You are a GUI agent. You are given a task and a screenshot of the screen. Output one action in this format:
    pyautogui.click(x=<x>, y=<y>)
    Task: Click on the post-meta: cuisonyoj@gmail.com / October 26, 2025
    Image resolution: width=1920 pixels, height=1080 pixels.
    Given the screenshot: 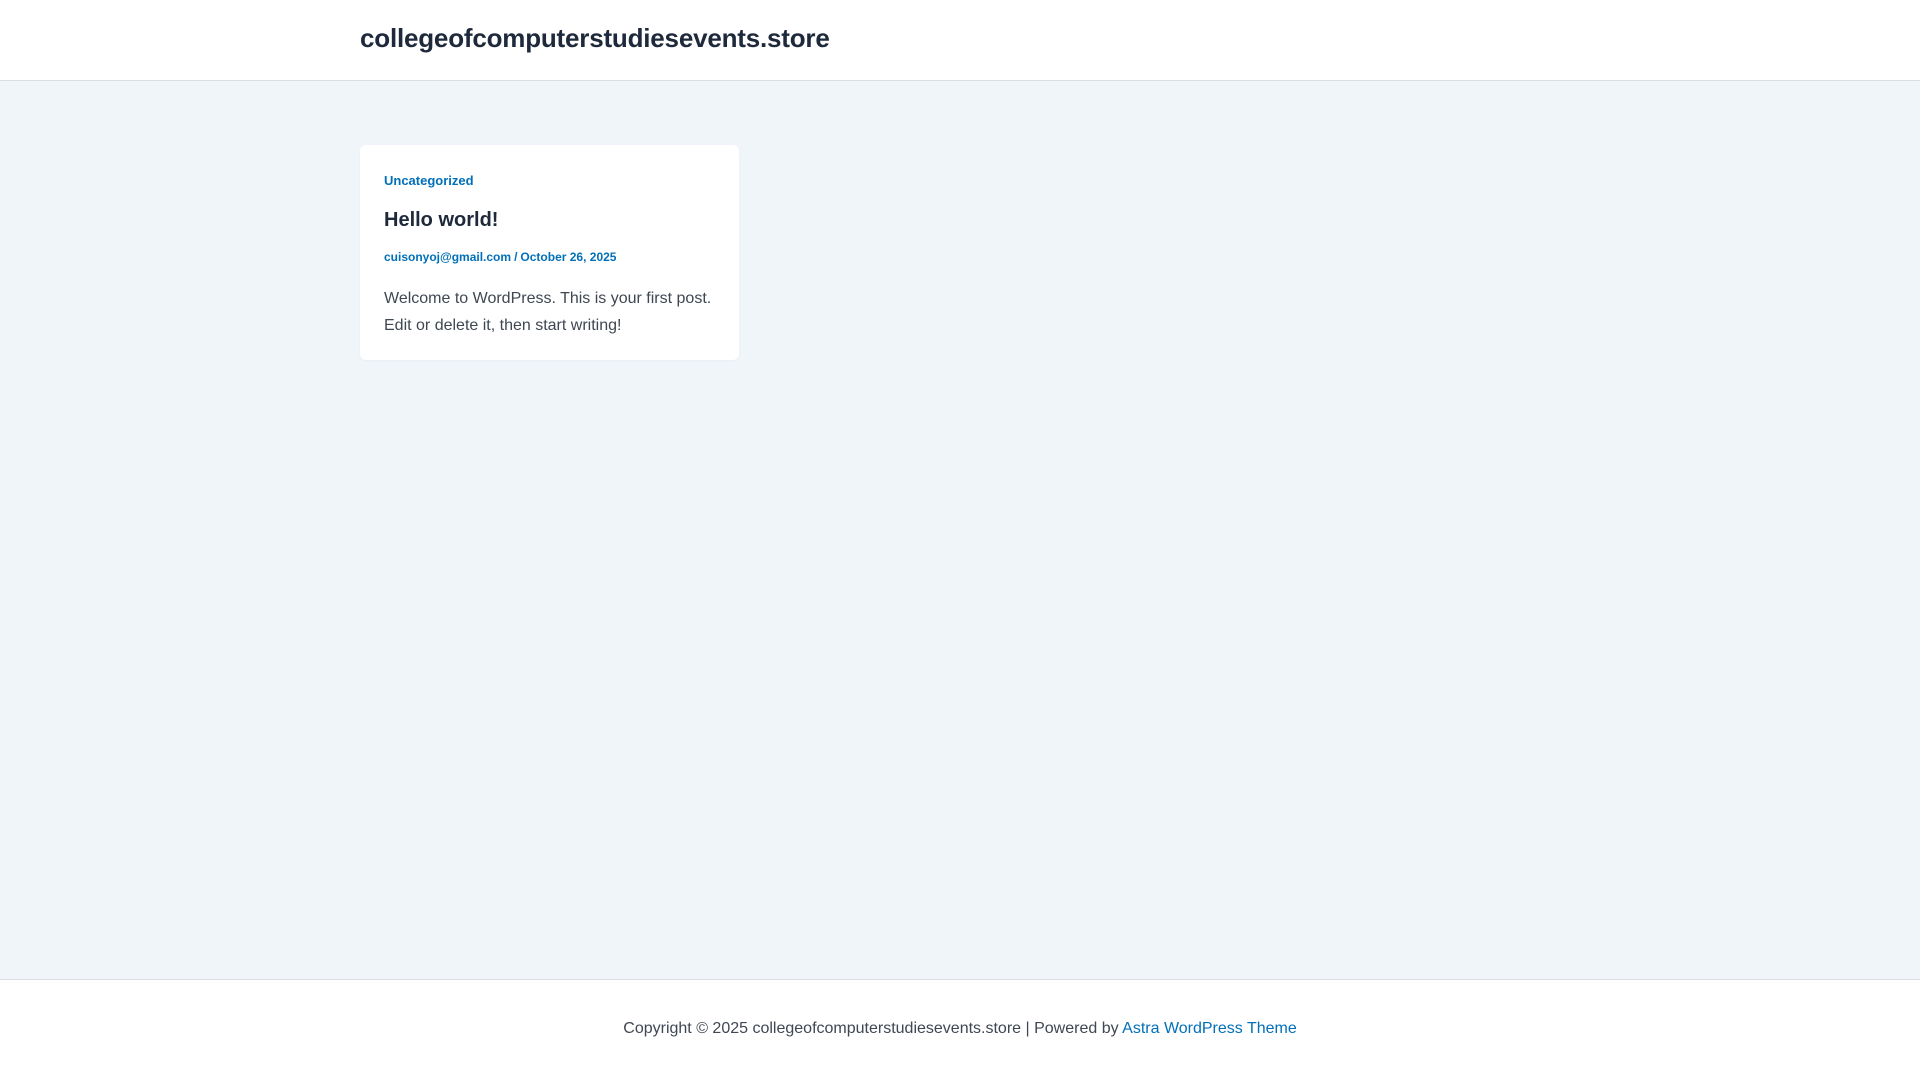 What is the action you would take?
    pyautogui.click(x=500, y=257)
    